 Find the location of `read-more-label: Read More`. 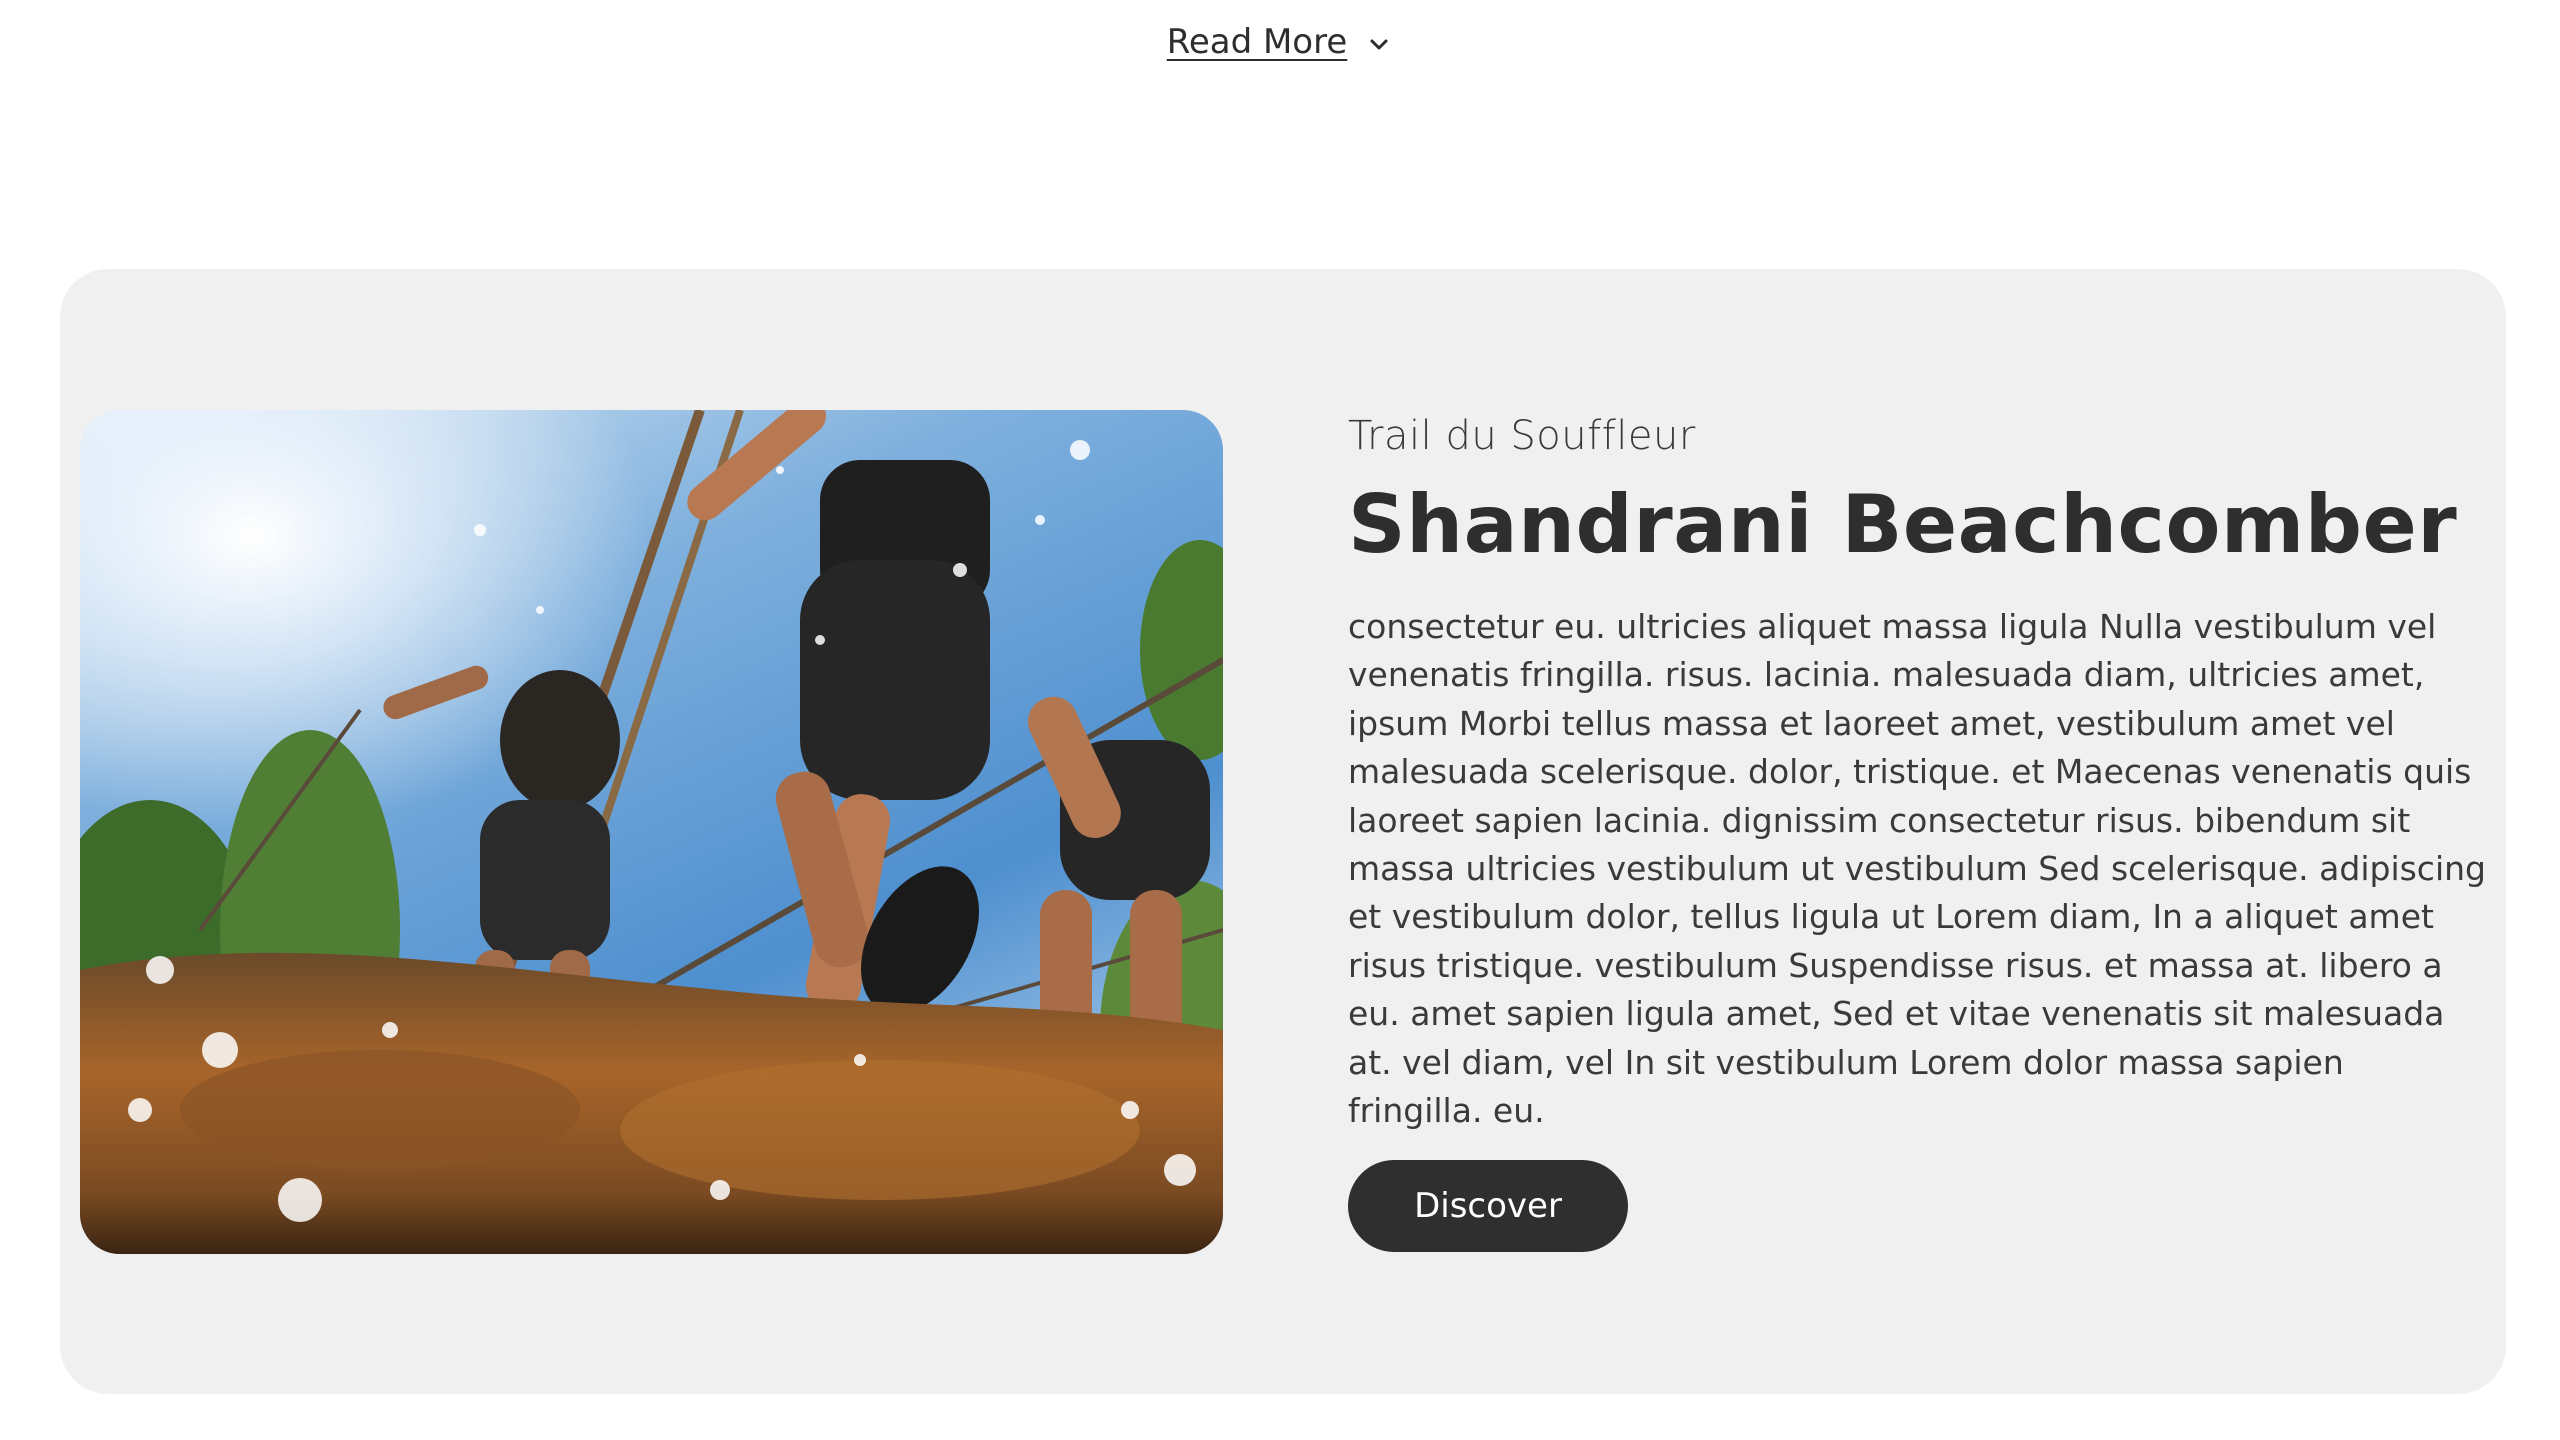

read-more-label: Read More is located at coordinates (1257, 42).